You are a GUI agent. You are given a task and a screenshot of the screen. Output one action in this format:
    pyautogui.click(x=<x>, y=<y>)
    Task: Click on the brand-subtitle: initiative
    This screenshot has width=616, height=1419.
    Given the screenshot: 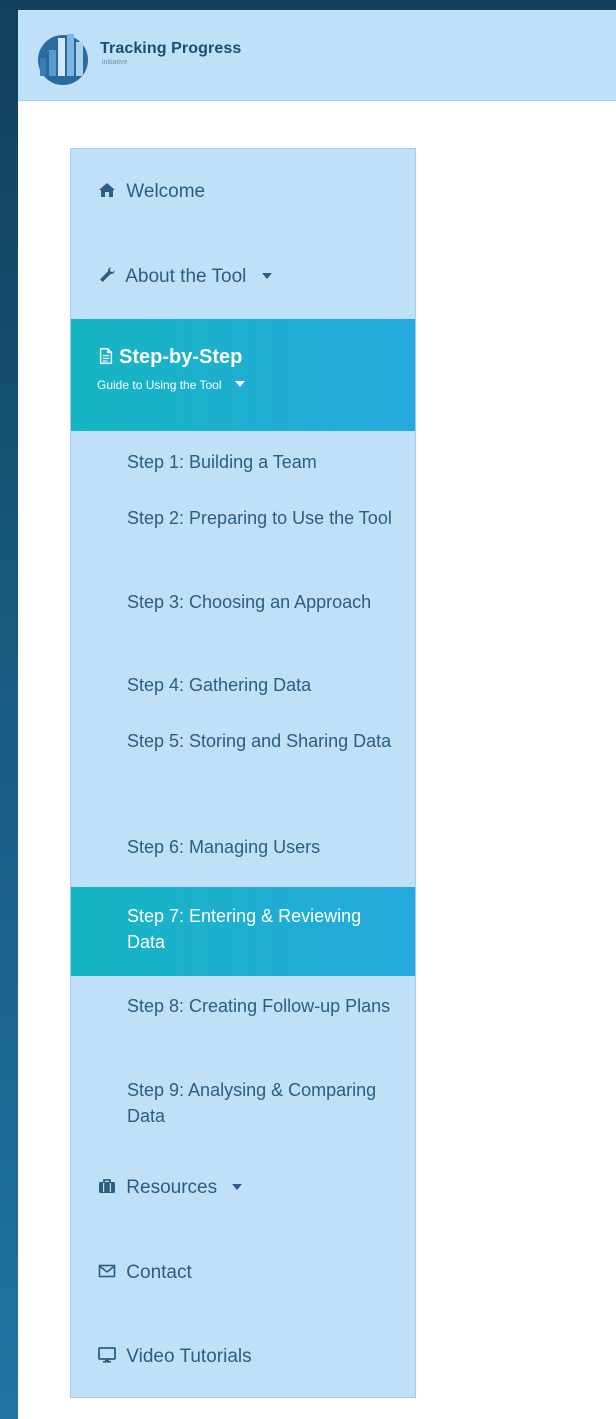 What is the action you would take?
    pyautogui.click(x=115, y=62)
    